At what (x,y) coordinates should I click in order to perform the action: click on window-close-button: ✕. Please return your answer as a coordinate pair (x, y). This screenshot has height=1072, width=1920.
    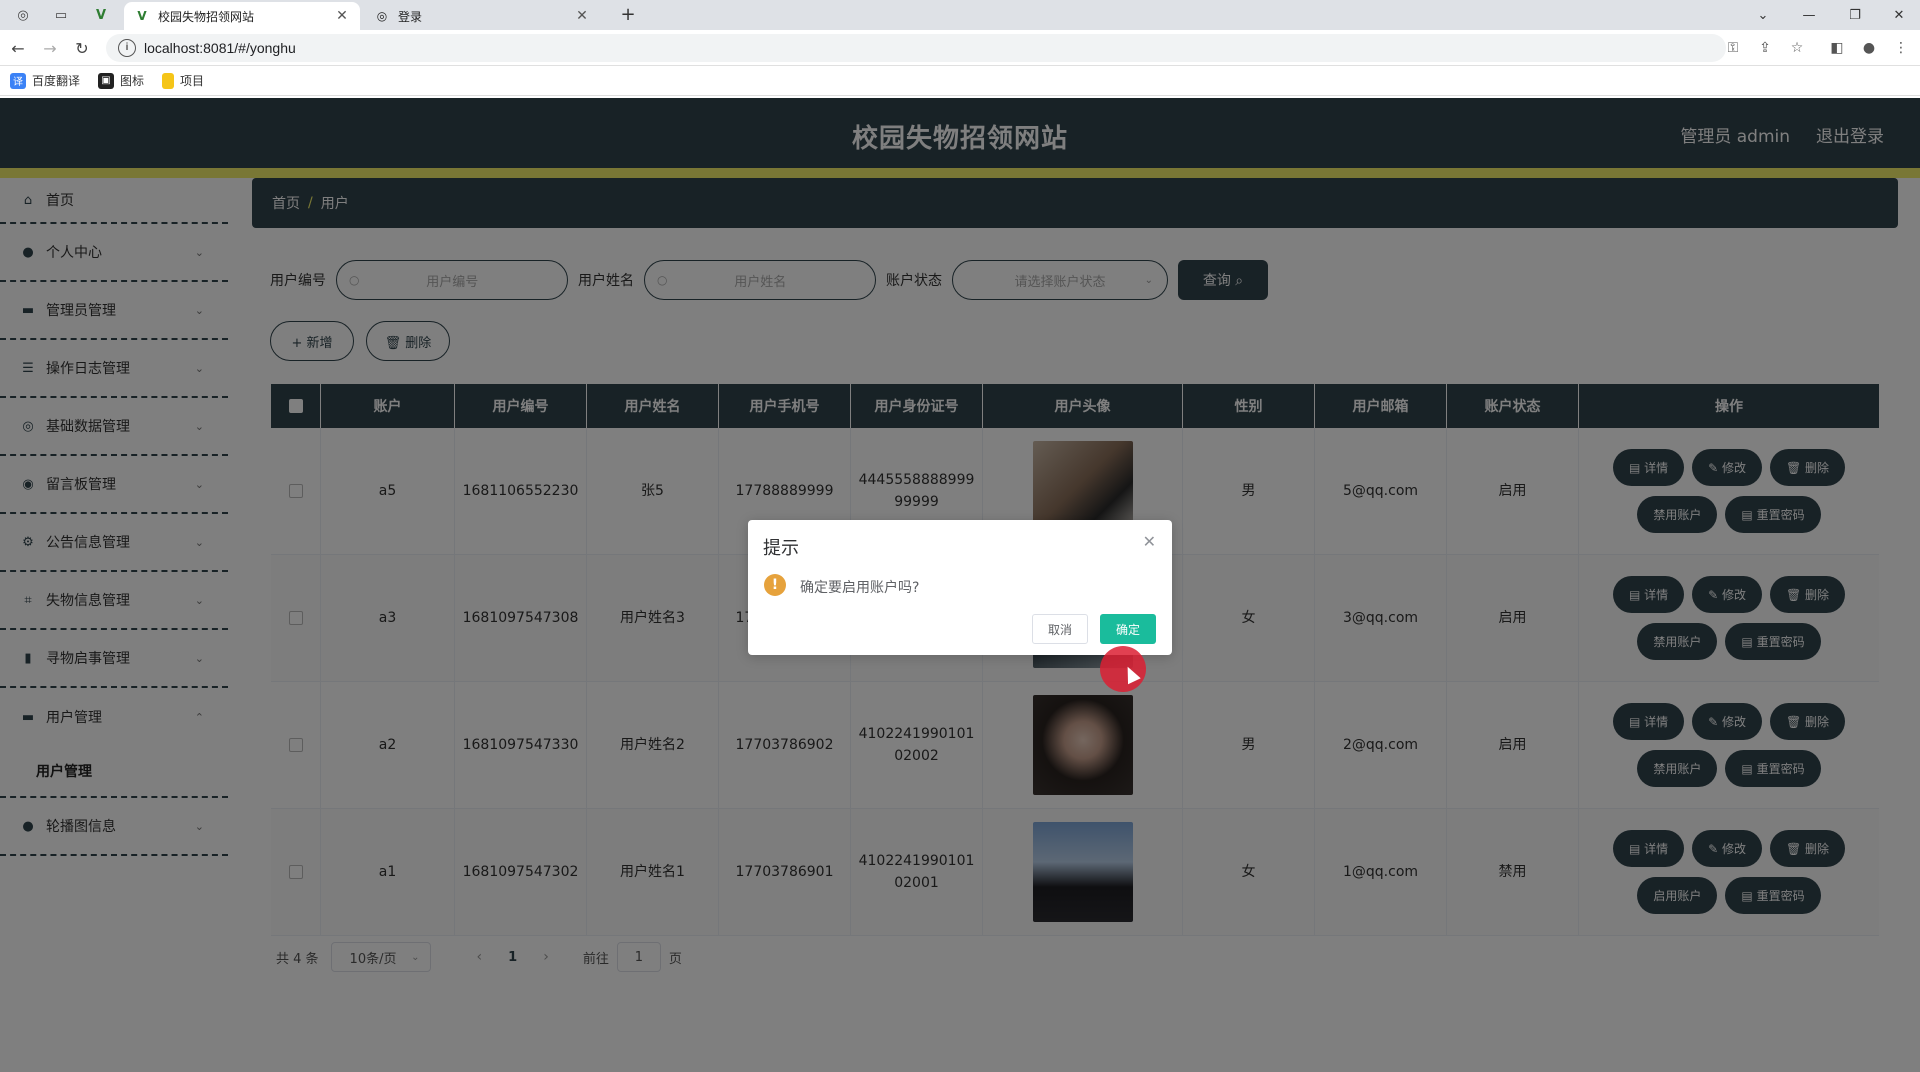
    Looking at the image, I should click on (1898, 15).